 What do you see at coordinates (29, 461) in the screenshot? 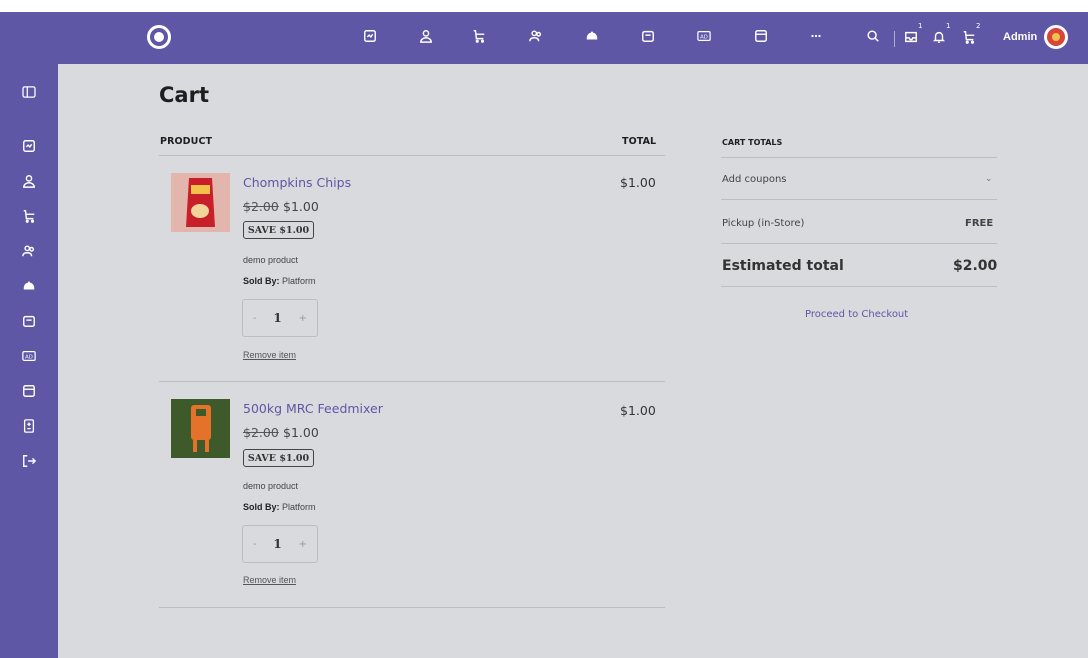
I see `logout-icon` at bounding box center [29, 461].